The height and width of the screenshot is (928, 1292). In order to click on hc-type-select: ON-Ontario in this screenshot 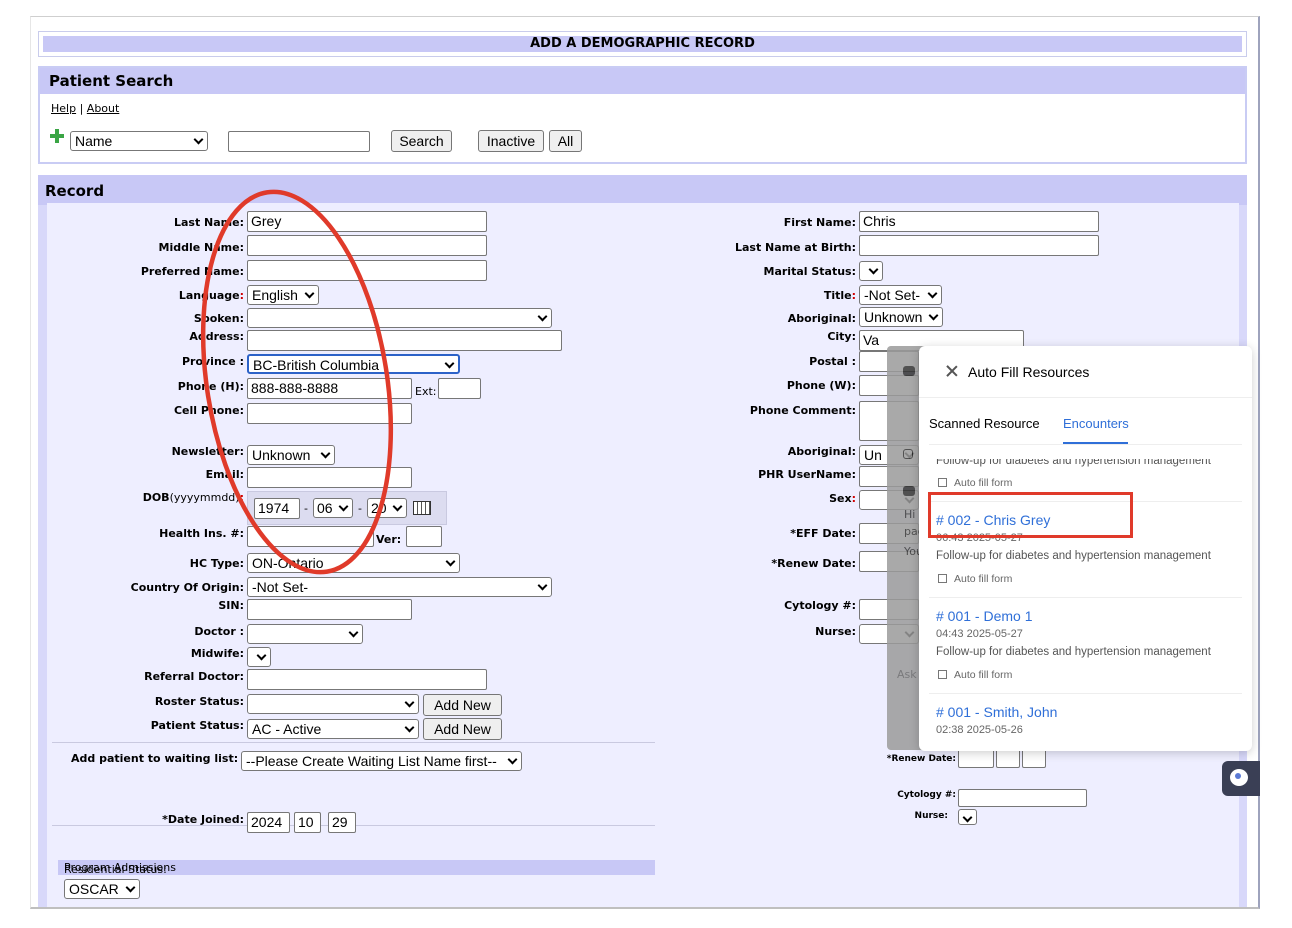, I will do `click(353, 563)`.